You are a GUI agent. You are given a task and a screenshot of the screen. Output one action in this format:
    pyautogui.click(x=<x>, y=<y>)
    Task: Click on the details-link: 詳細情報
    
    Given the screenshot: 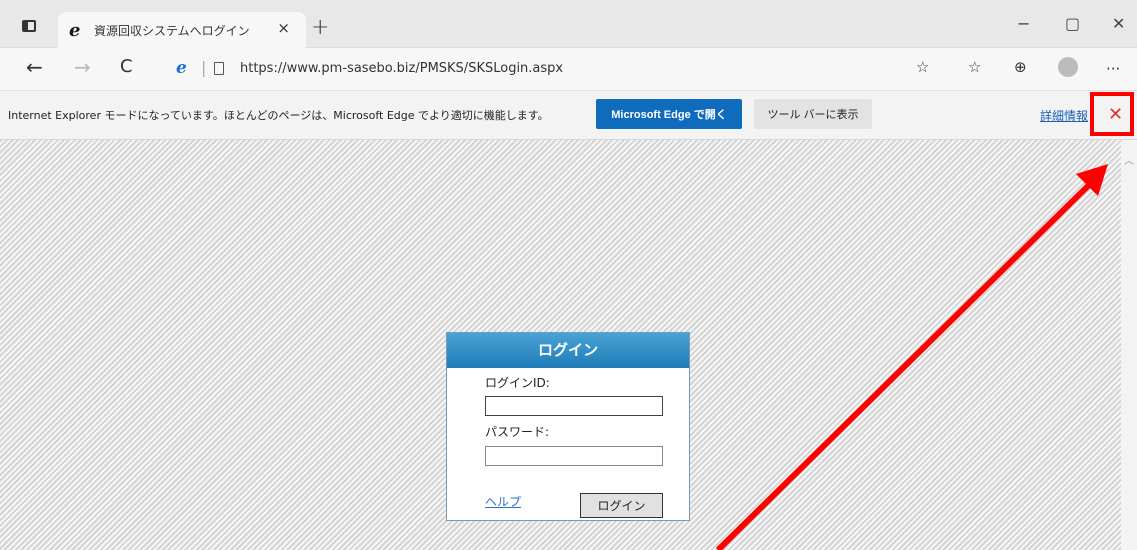 What is the action you would take?
    pyautogui.click(x=1064, y=115)
    